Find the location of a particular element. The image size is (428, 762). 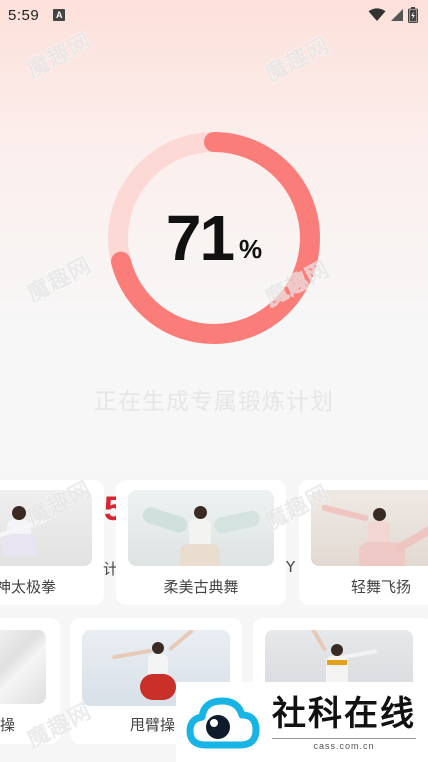

course-card-exercise: 操 is located at coordinates (30, 681).